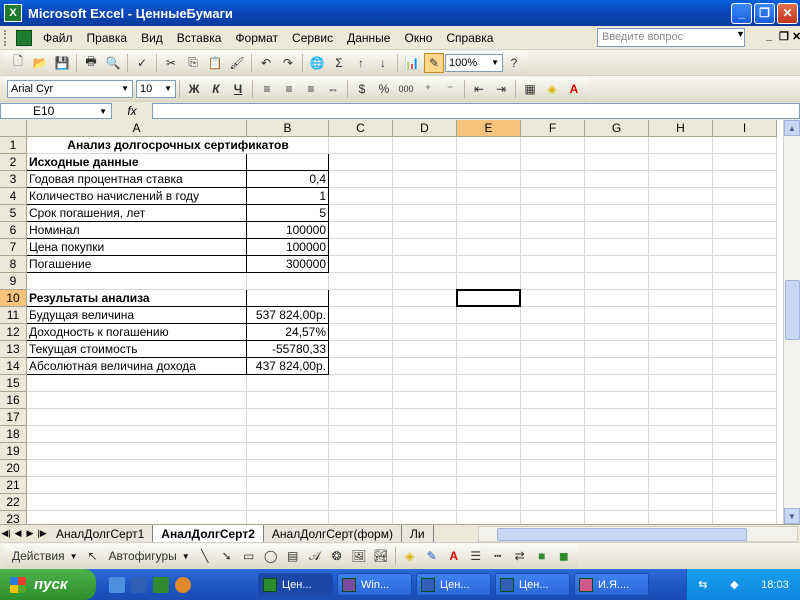  What do you see at coordinates (288, 451) in the screenshot?
I see `cell-b19` at bounding box center [288, 451].